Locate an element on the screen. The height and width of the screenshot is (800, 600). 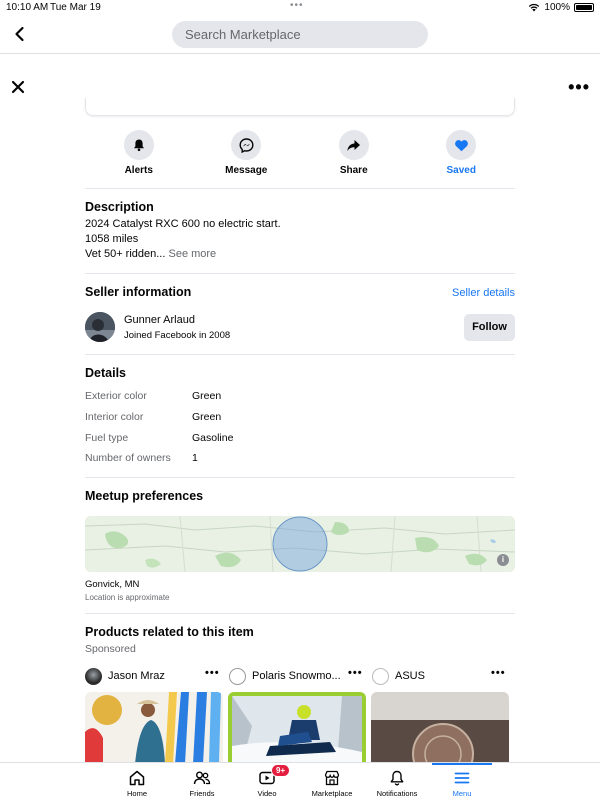
alerts-circle is located at coordinates (138, 145).